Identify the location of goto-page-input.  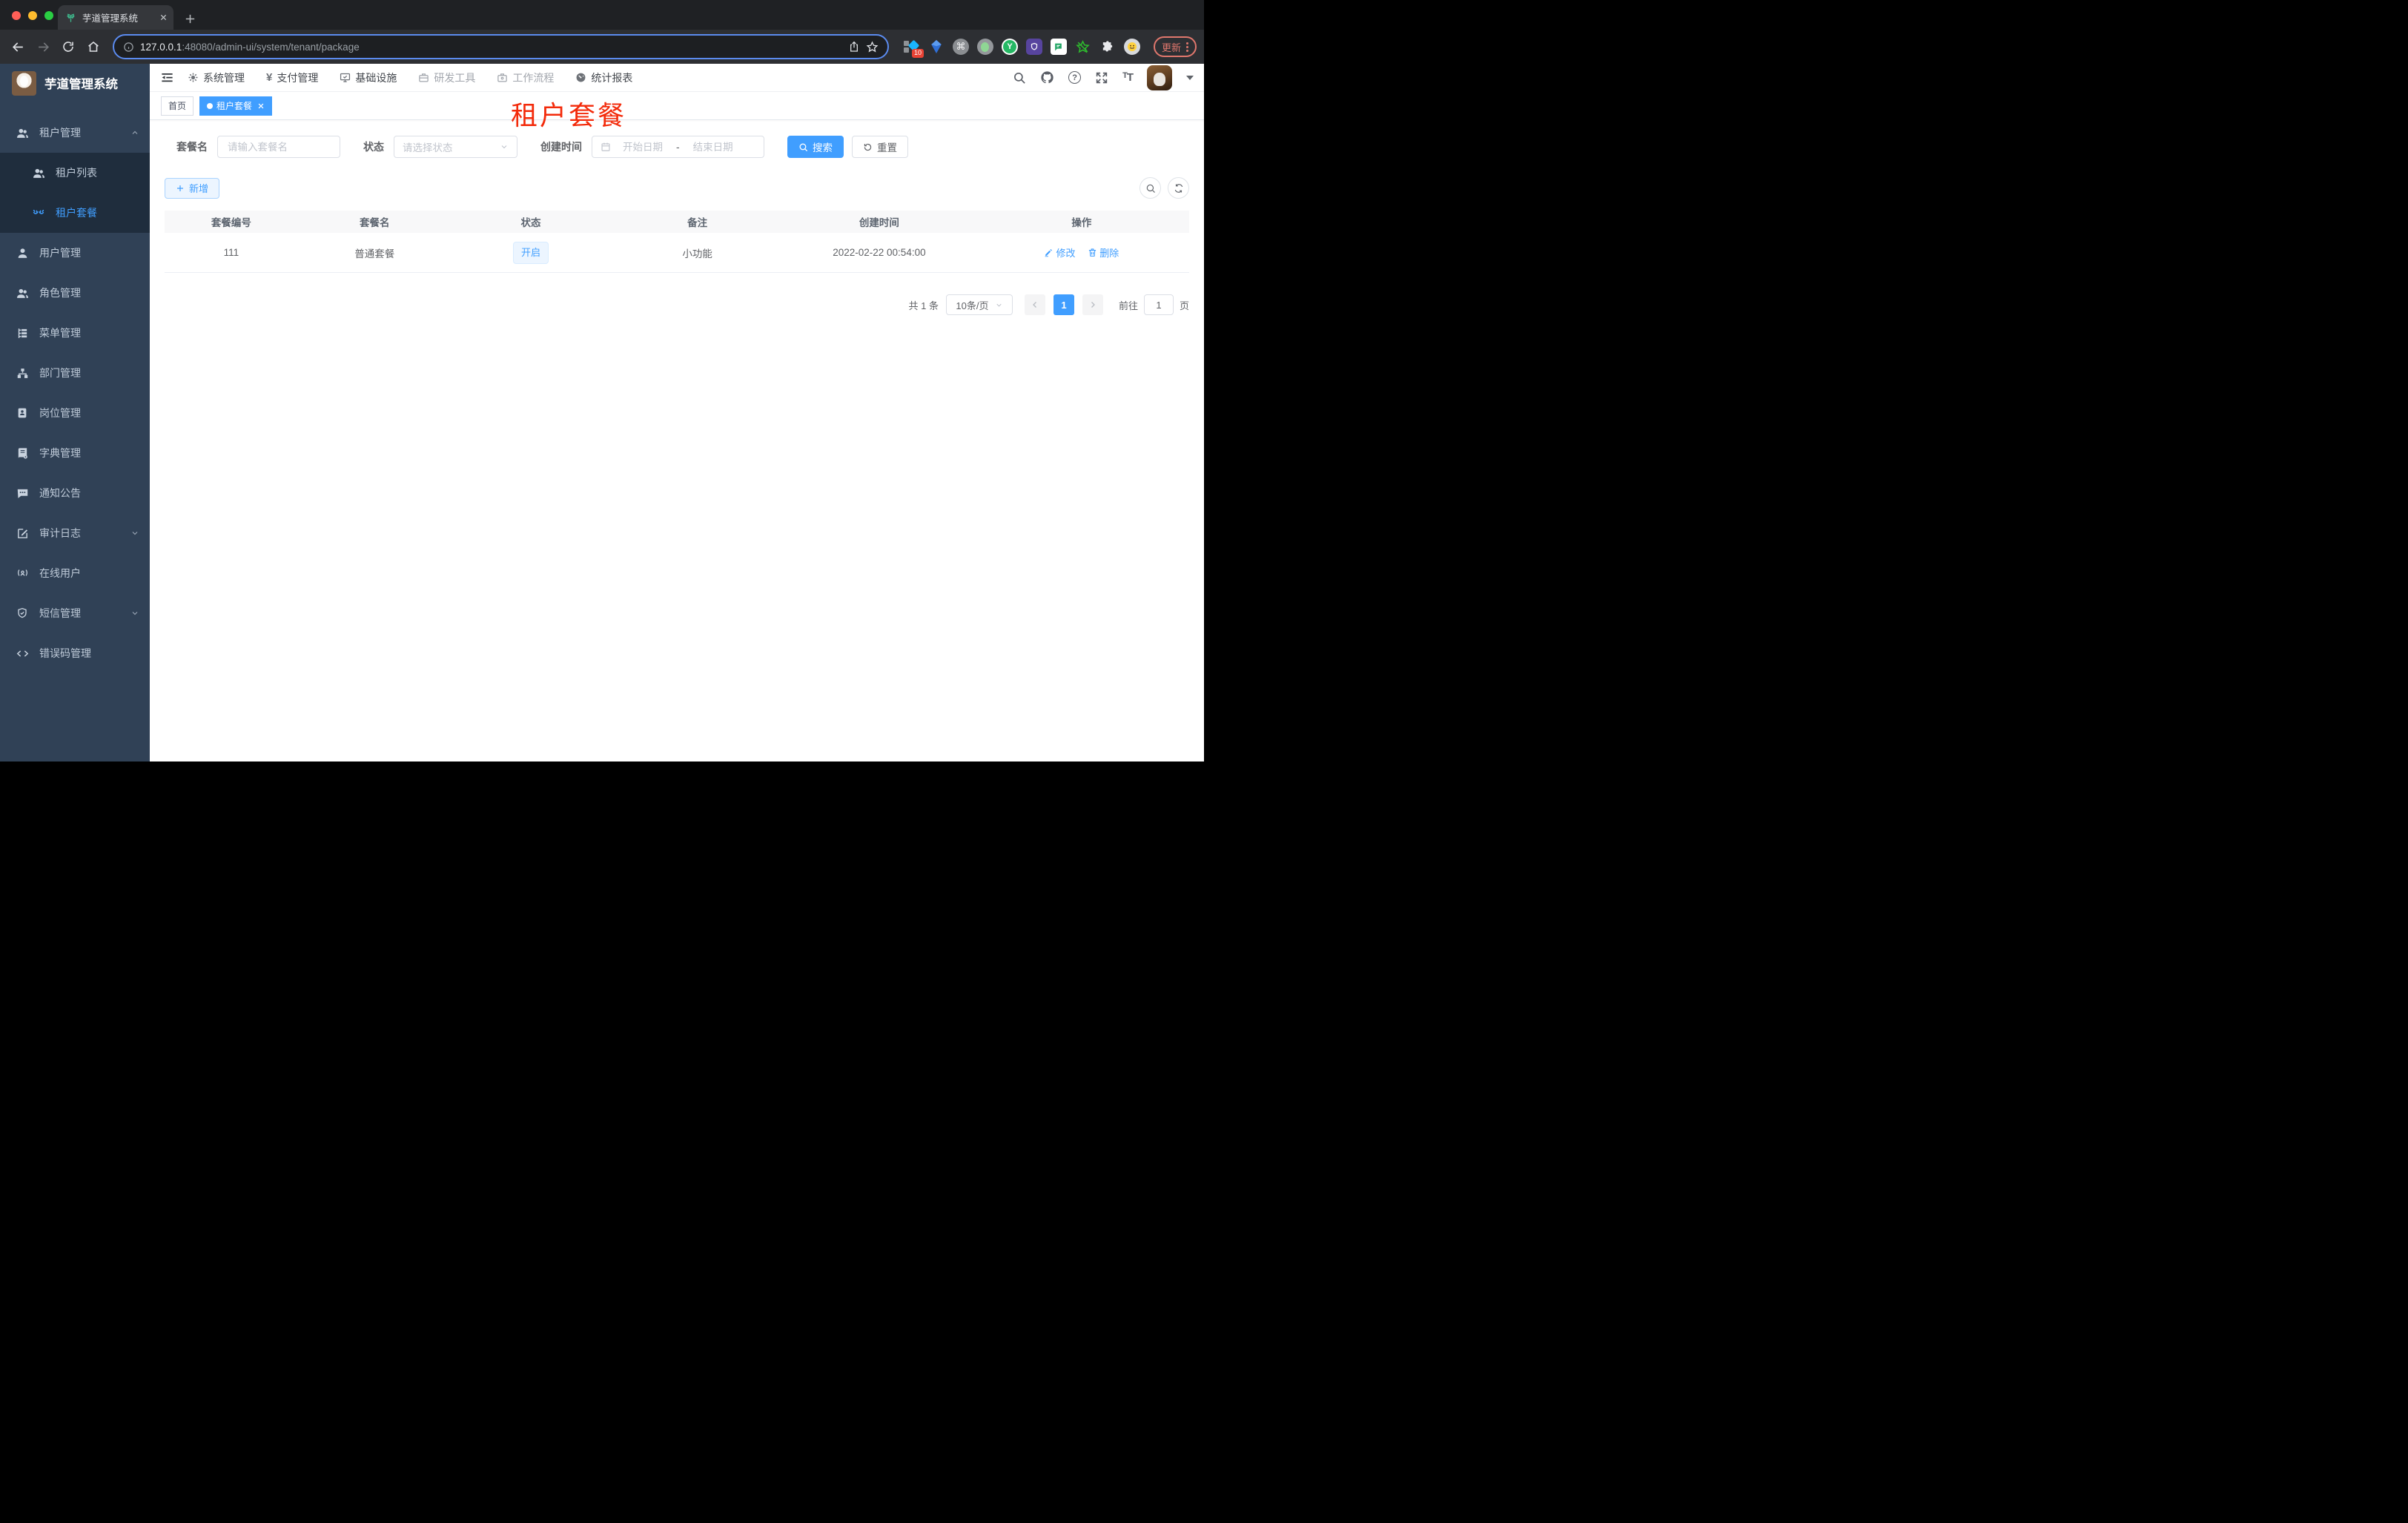
(1158, 305).